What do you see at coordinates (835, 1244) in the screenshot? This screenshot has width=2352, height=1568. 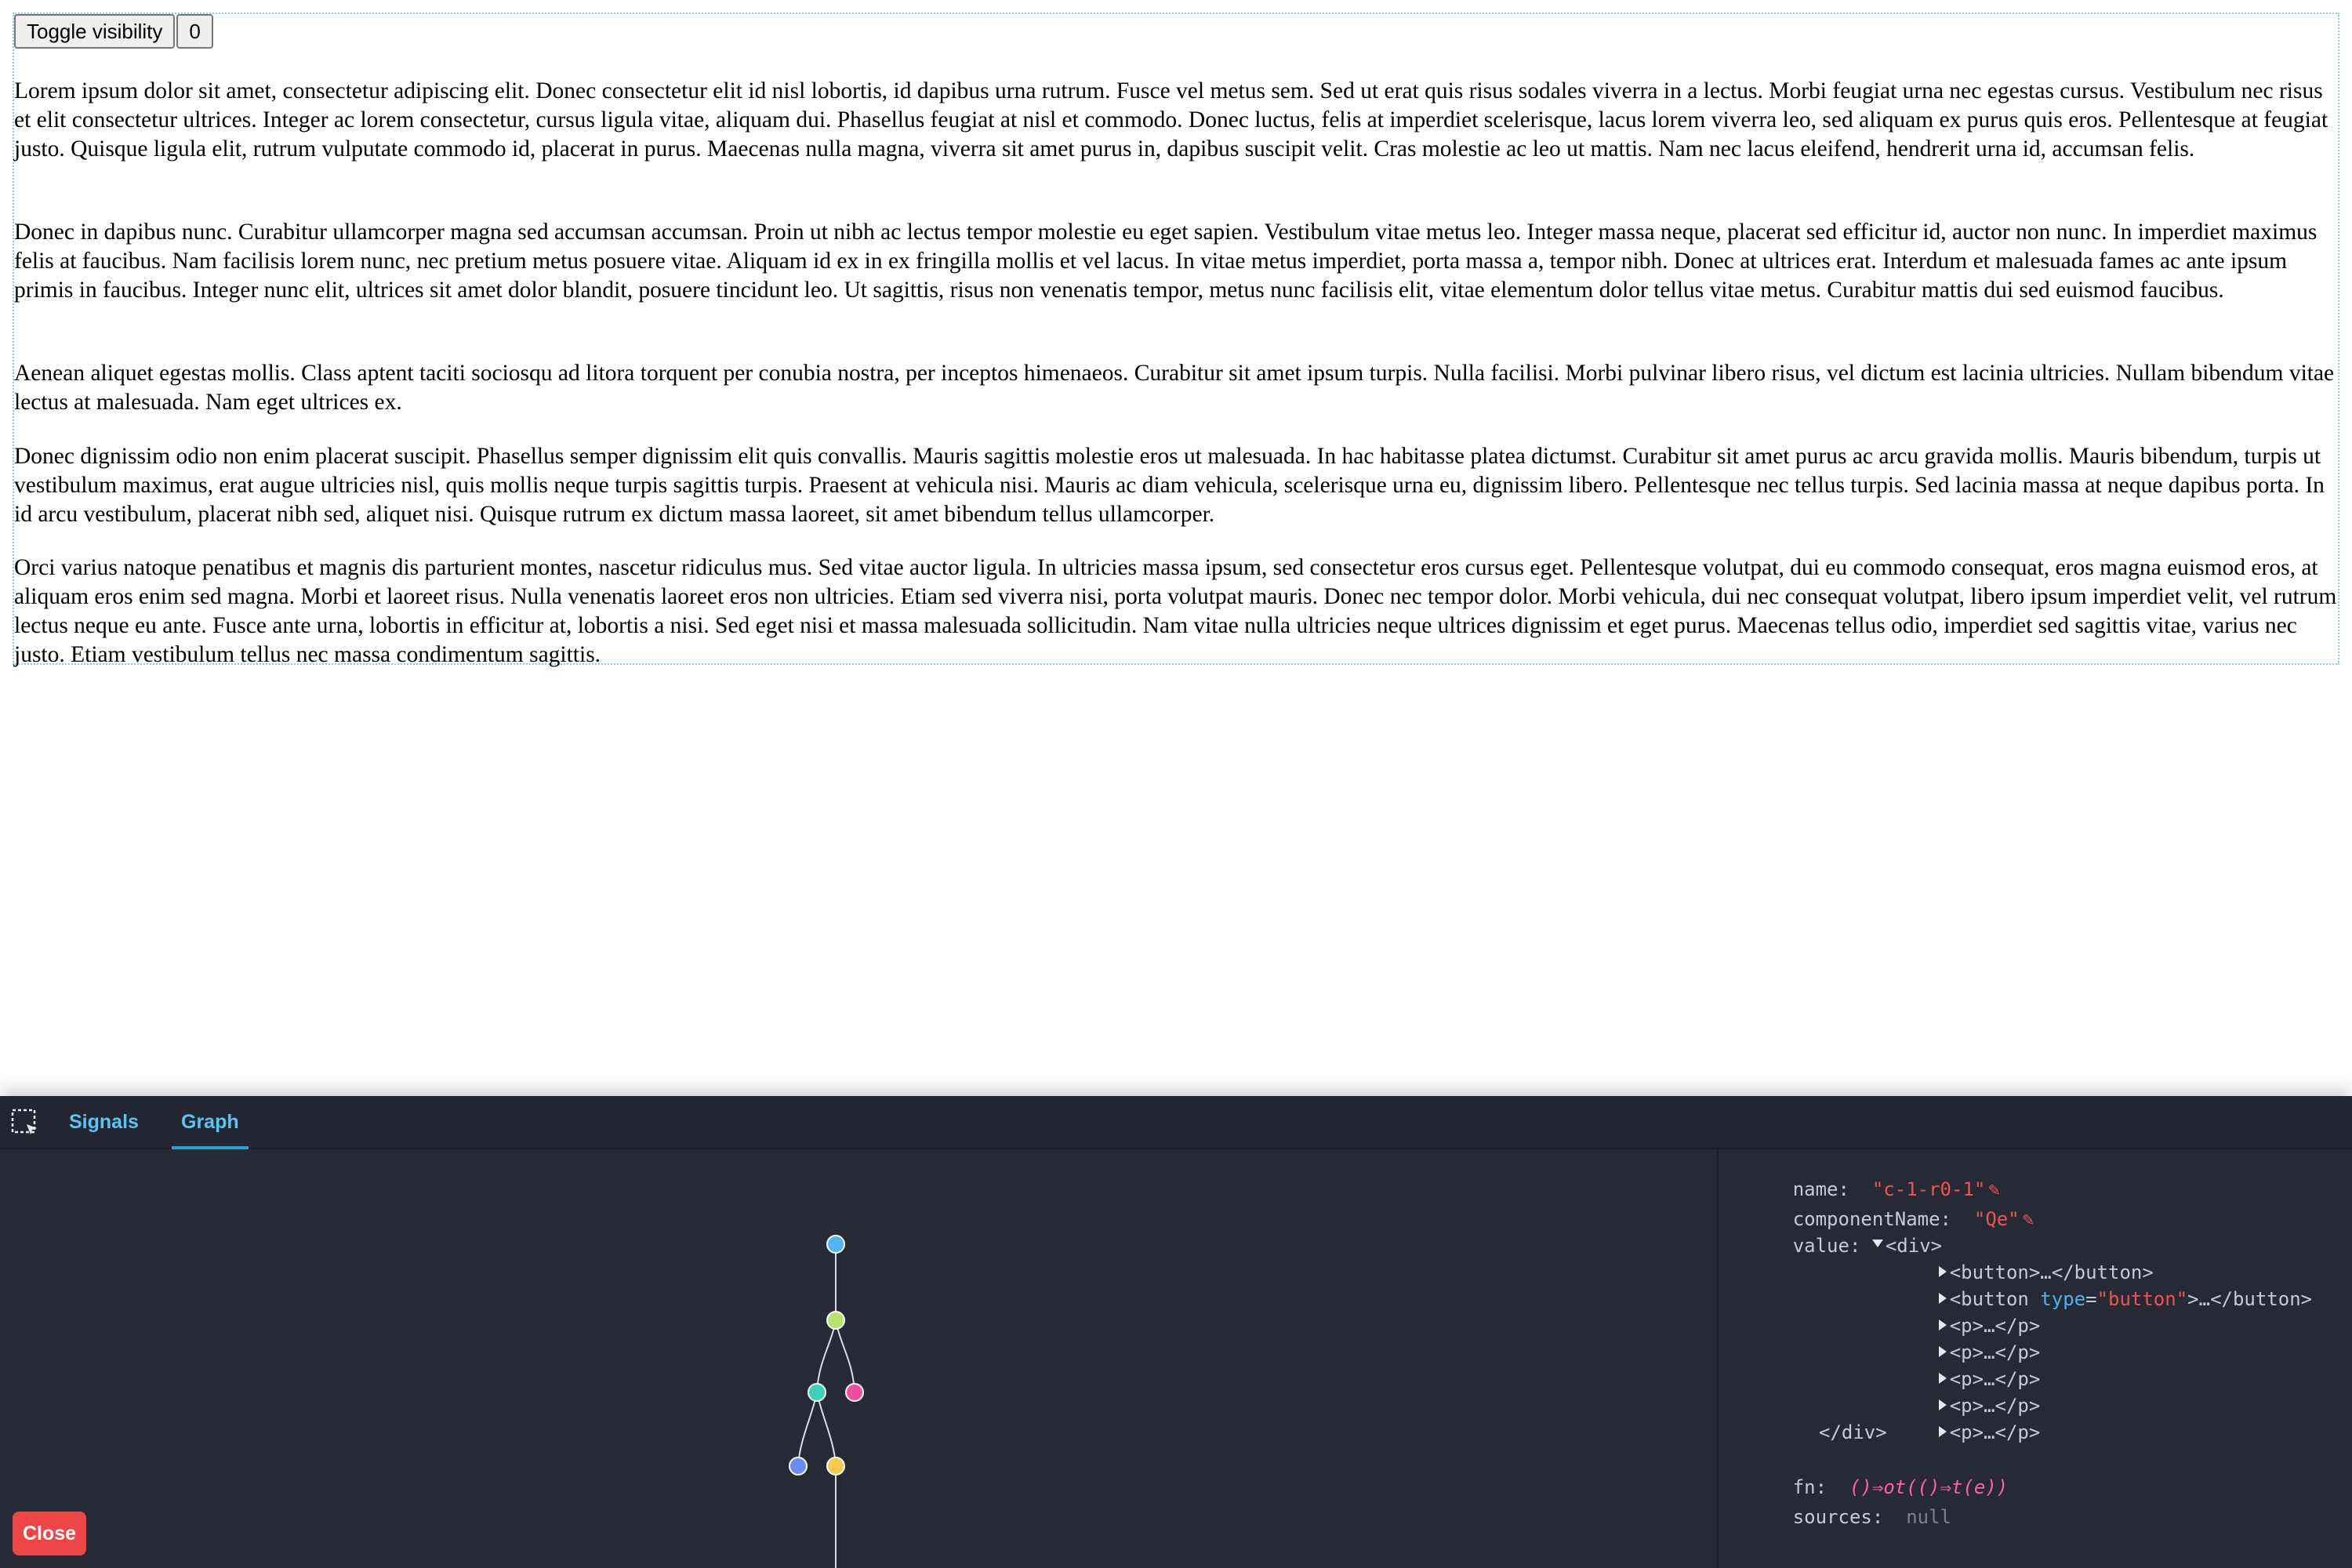 I see `graph-node-root` at bounding box center [835, 1244].